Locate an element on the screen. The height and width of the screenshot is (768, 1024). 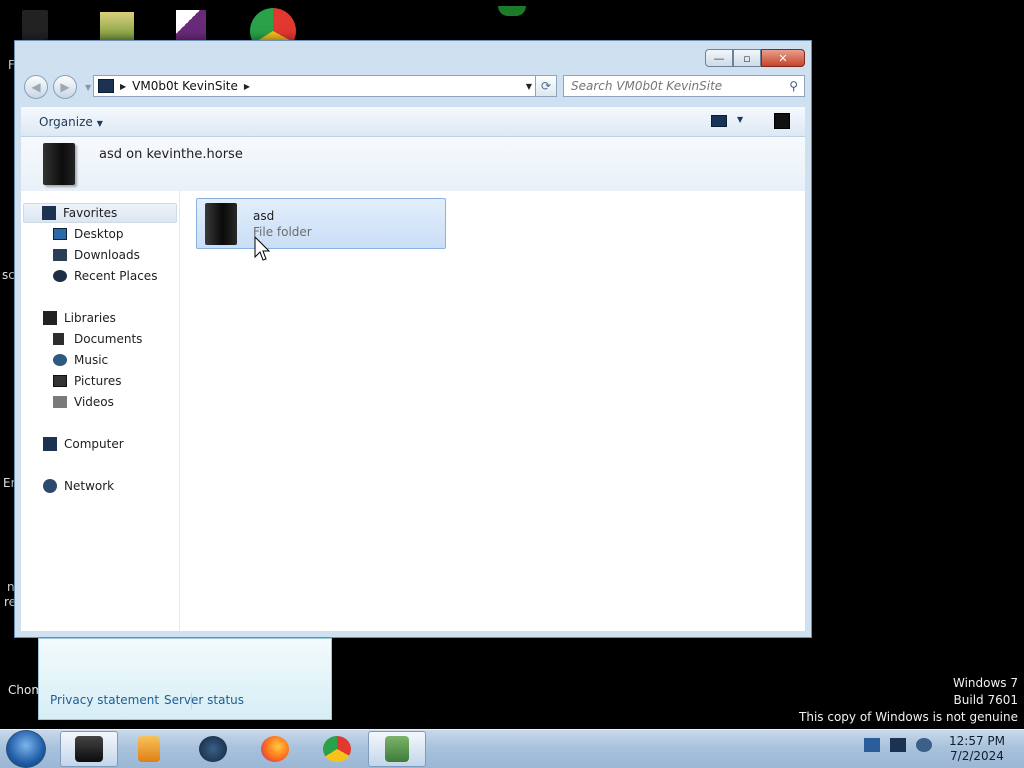
network-users-icon is located at coordinates (397, 749).